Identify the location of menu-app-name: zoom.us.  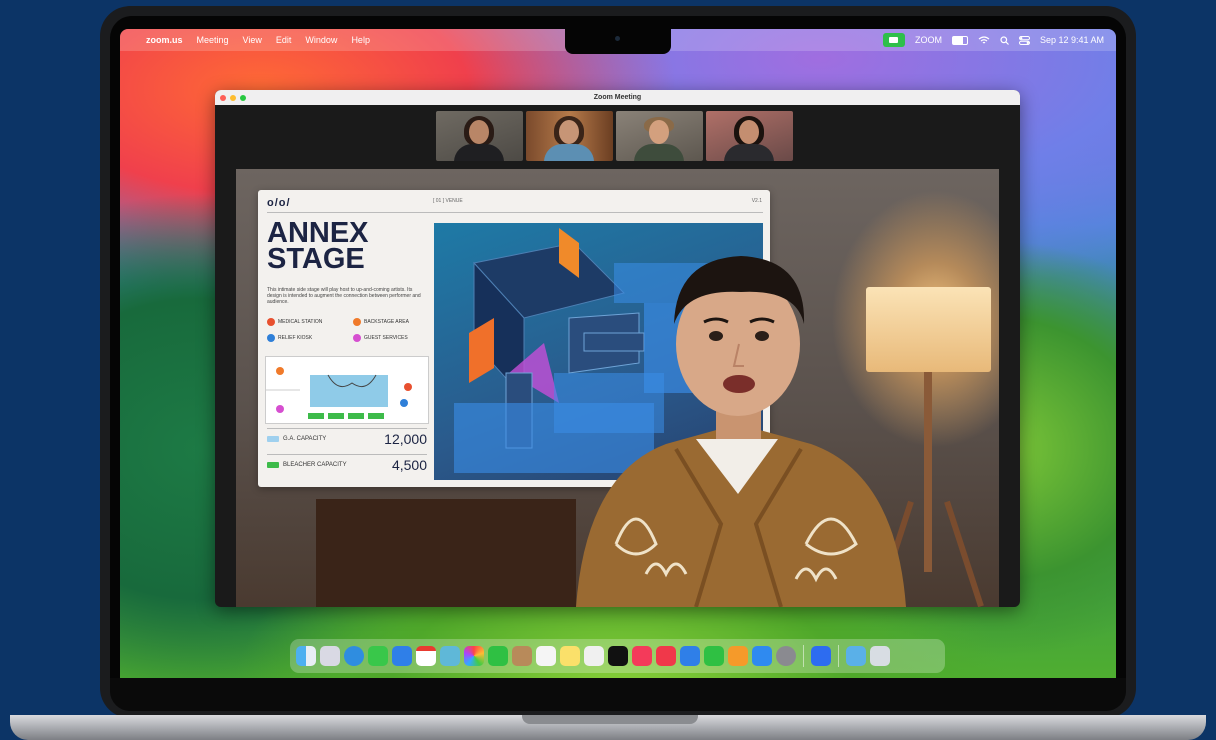
(164, 40).